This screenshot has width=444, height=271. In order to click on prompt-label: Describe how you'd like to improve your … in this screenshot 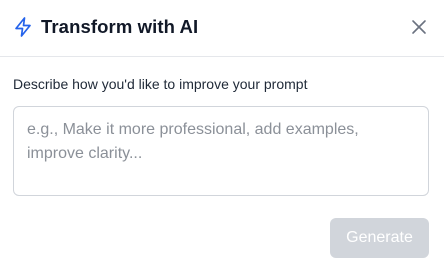, I will do `click(160, 84)`.